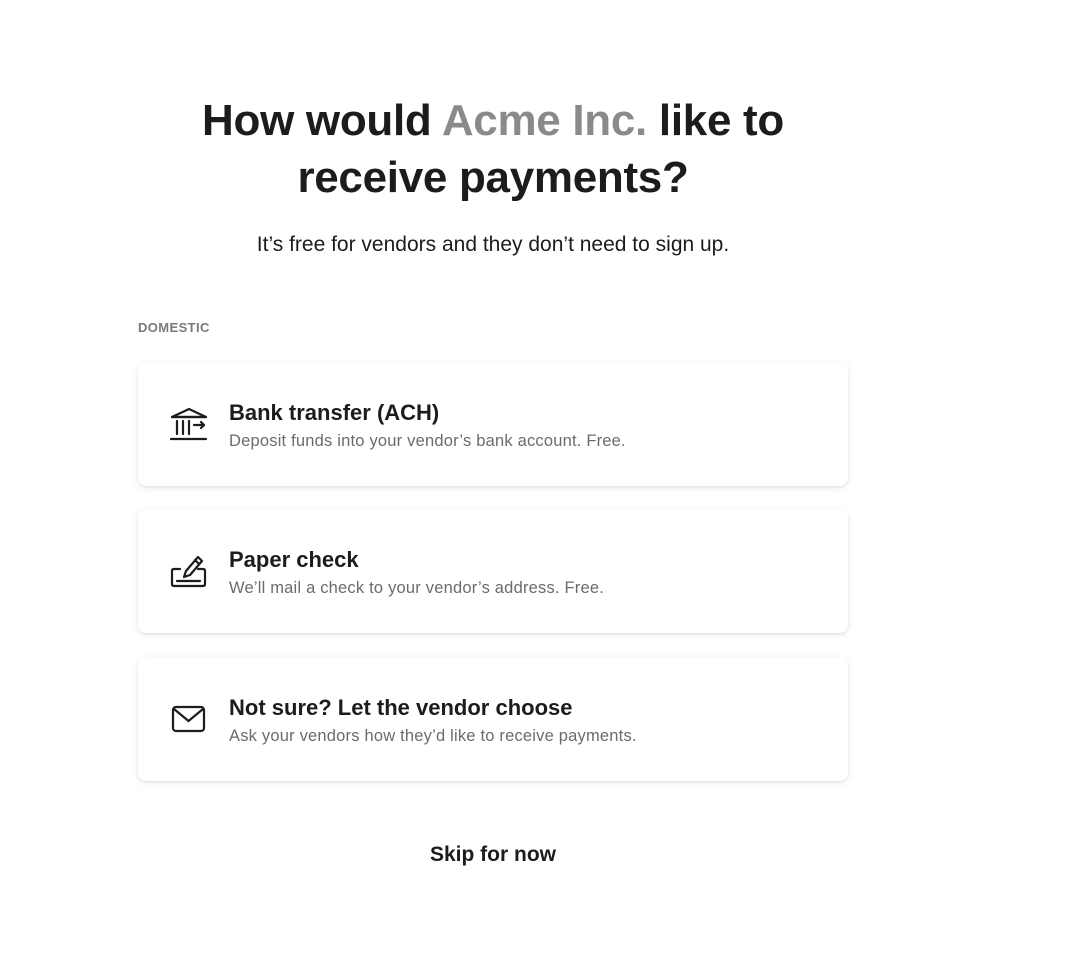 The height and width of the screenshot is (954, 1068). Describe the element at coordinates (317, 120) in the screenshot. I see `title-prefix: How would` at that location.